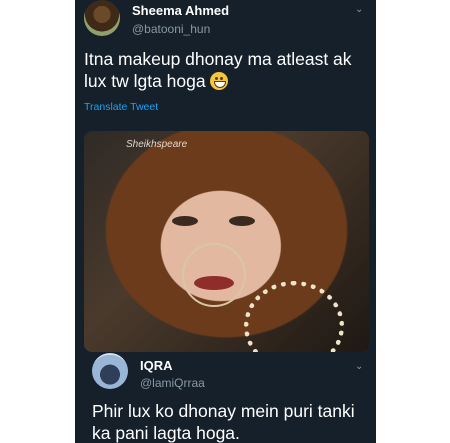 This screenshot has height=443, width=450. What do you see at coordinates (214, 275) in the screenshot?
I see `nose-ring` at bounding box center [214, 275].